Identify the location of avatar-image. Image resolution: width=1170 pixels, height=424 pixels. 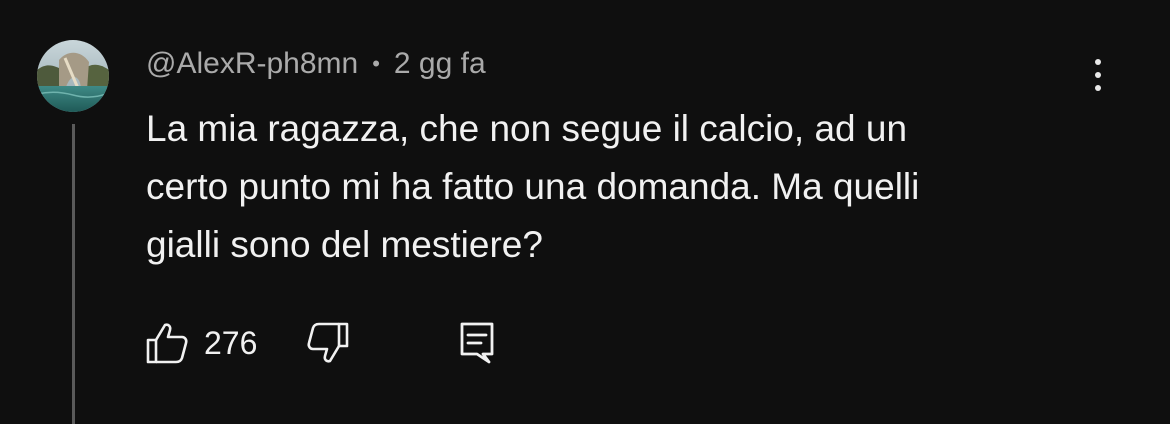
(73, 76).